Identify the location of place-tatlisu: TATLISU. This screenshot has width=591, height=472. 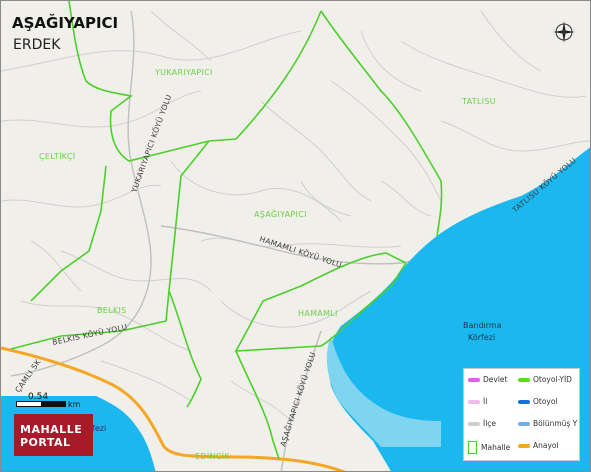
(478, 101).